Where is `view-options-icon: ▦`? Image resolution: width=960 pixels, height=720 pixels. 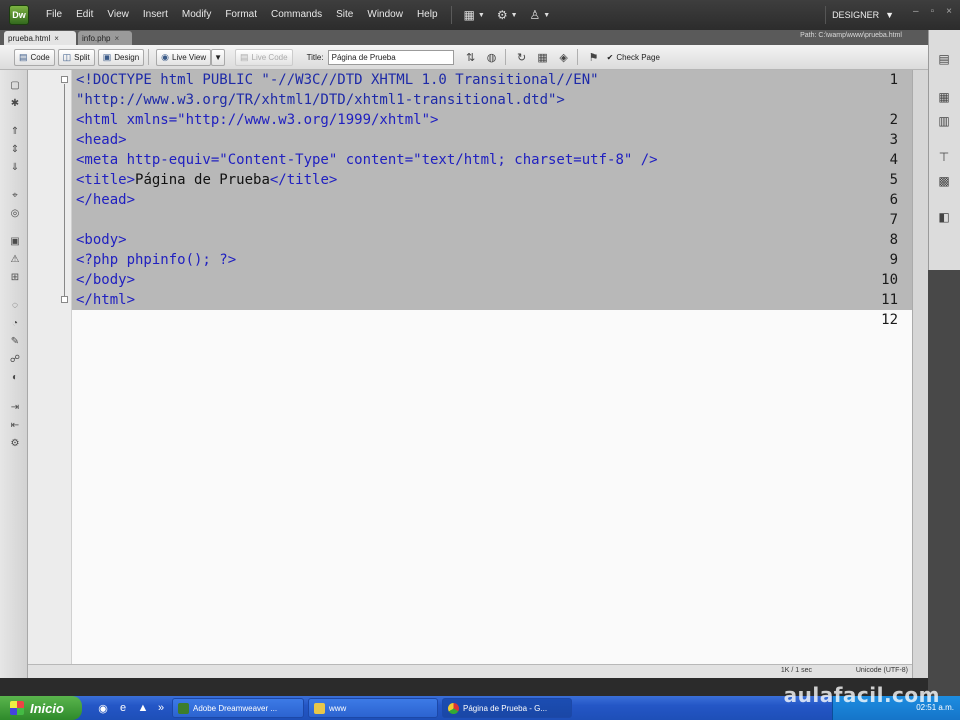 view-options-icon: ▦ is located at coordinates (543, 57).